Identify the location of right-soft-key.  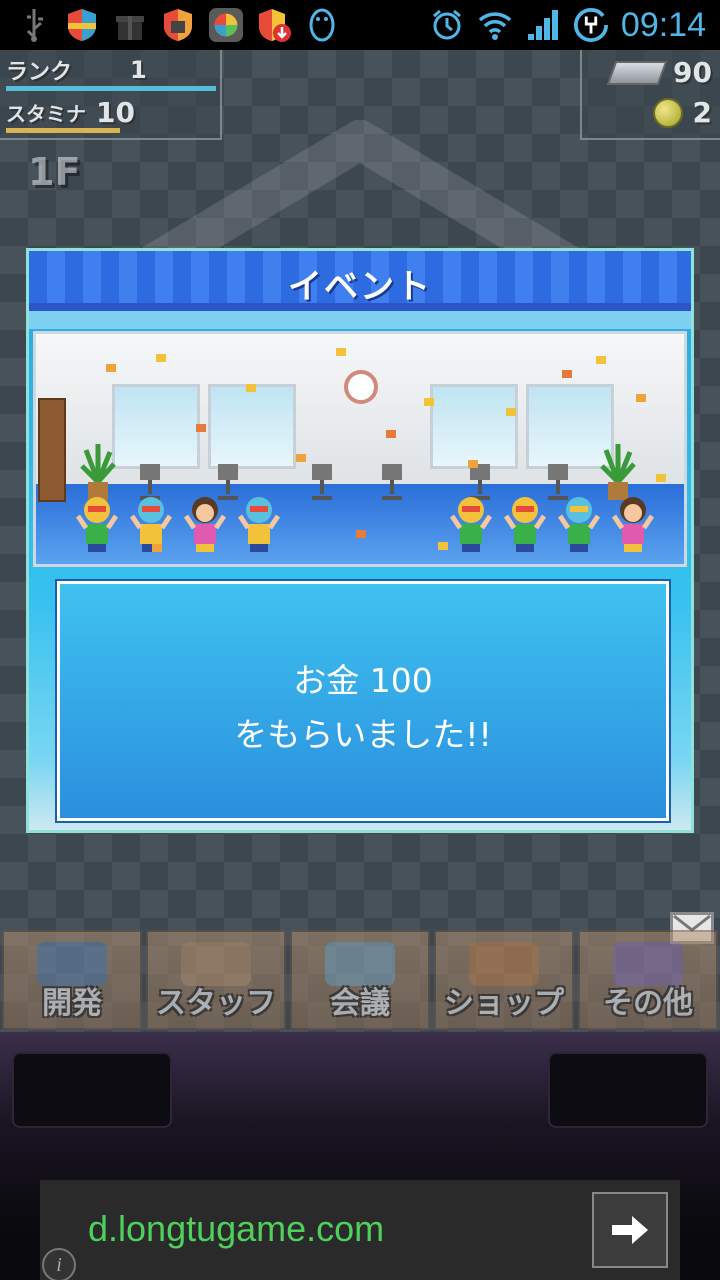
(628, 1090).